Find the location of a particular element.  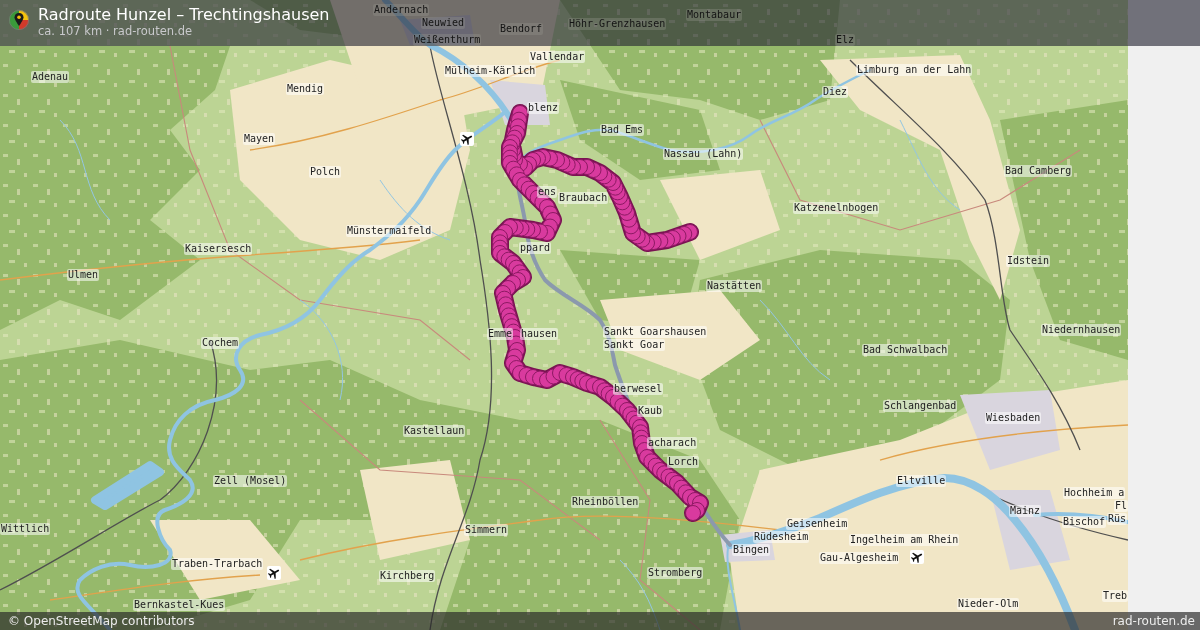

place-label: Rheinböllen is located at coordinates (605, 502).